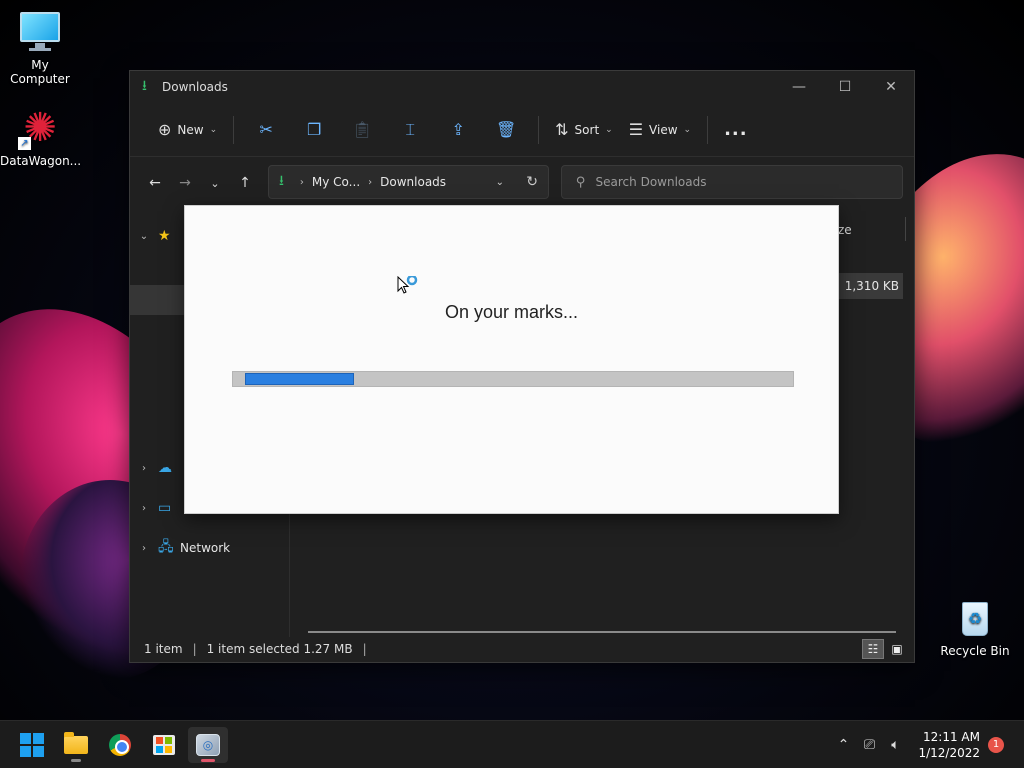  I want to click on scissors-icon: ✂, so click(266, 129).